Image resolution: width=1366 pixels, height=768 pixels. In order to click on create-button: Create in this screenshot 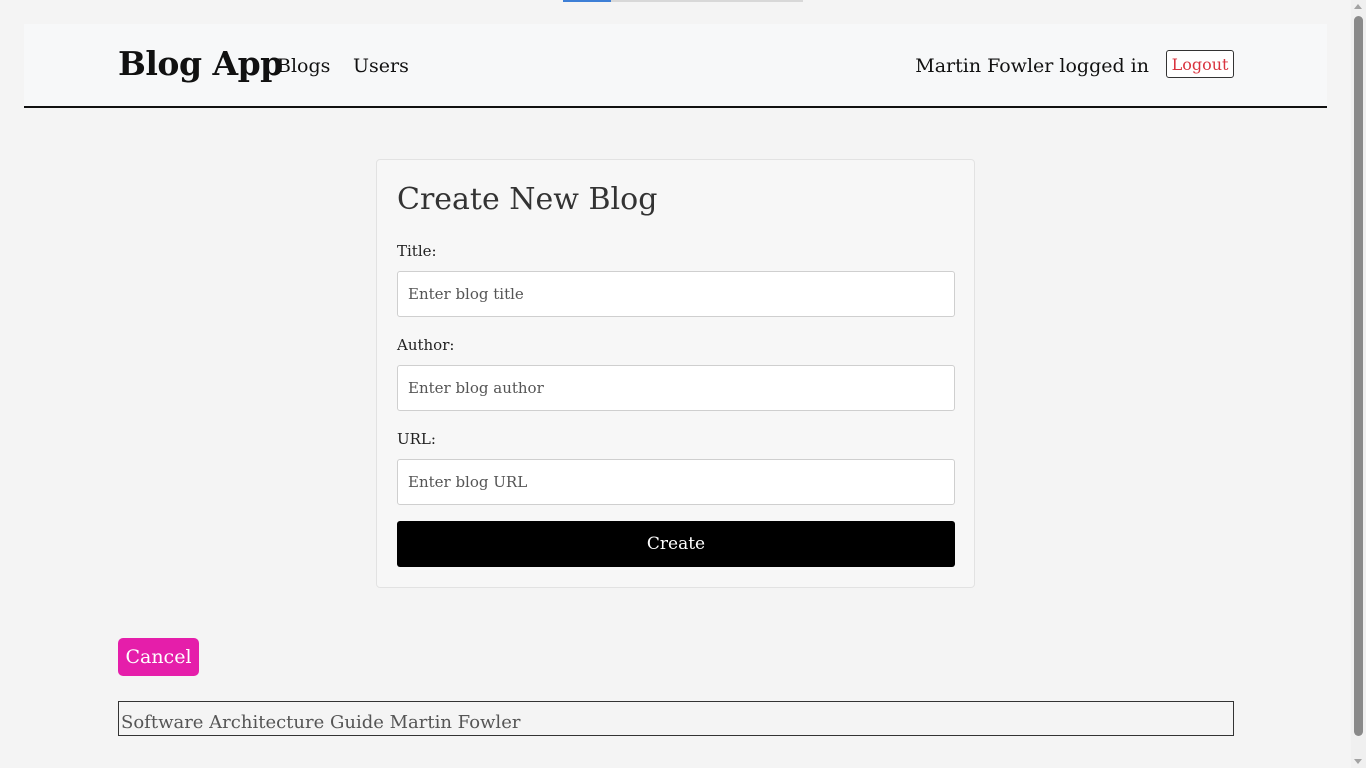, I will do `click(676, 544)`.